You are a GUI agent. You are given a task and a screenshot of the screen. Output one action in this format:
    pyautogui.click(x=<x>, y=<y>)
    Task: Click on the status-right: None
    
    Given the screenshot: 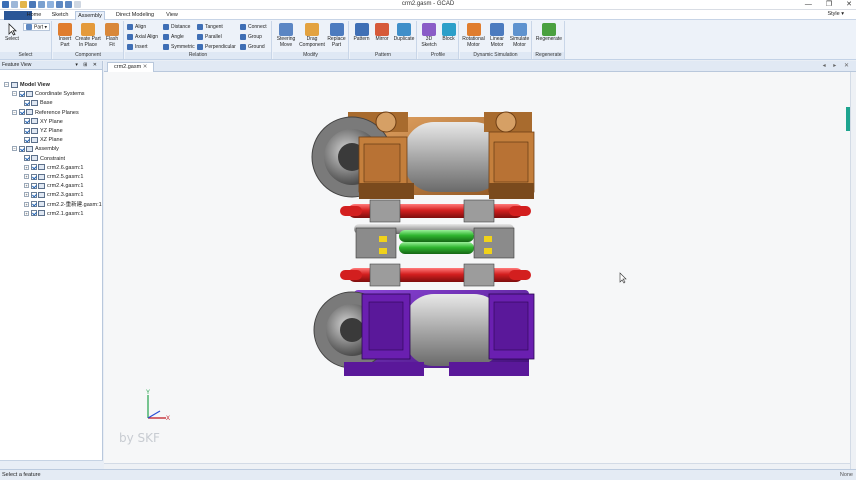 What is the action you would take?
    pyautogui.click(x=846, y=475)
    